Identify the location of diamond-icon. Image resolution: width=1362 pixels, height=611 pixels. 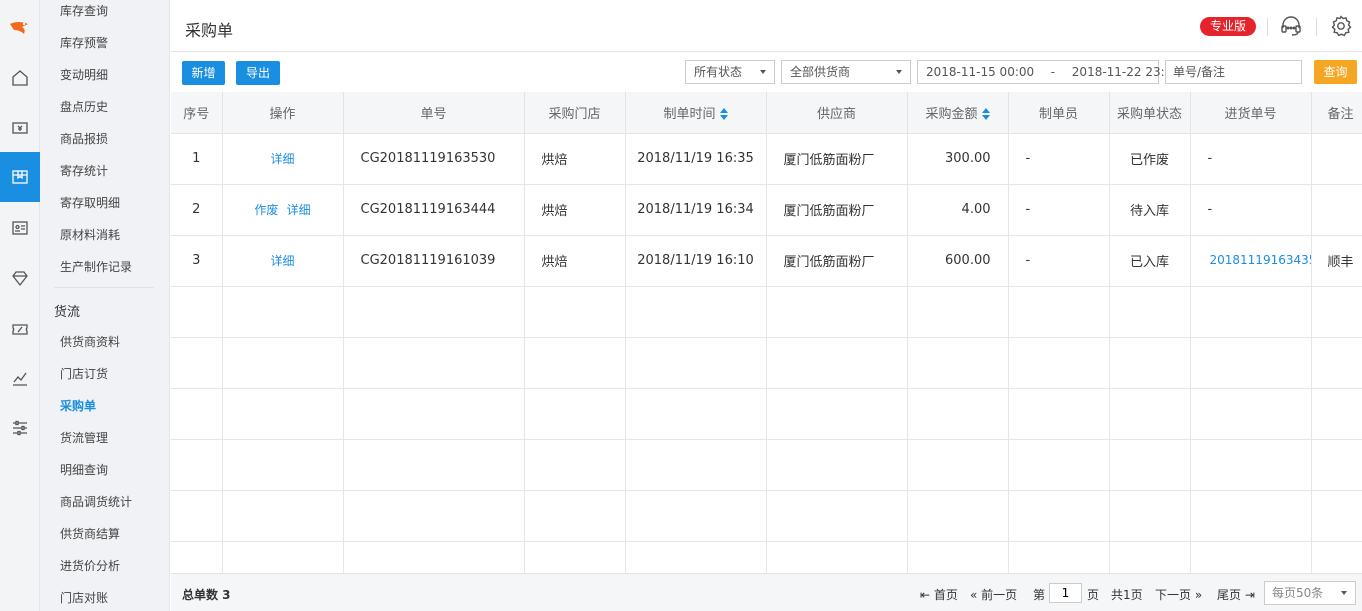
(20, 278).